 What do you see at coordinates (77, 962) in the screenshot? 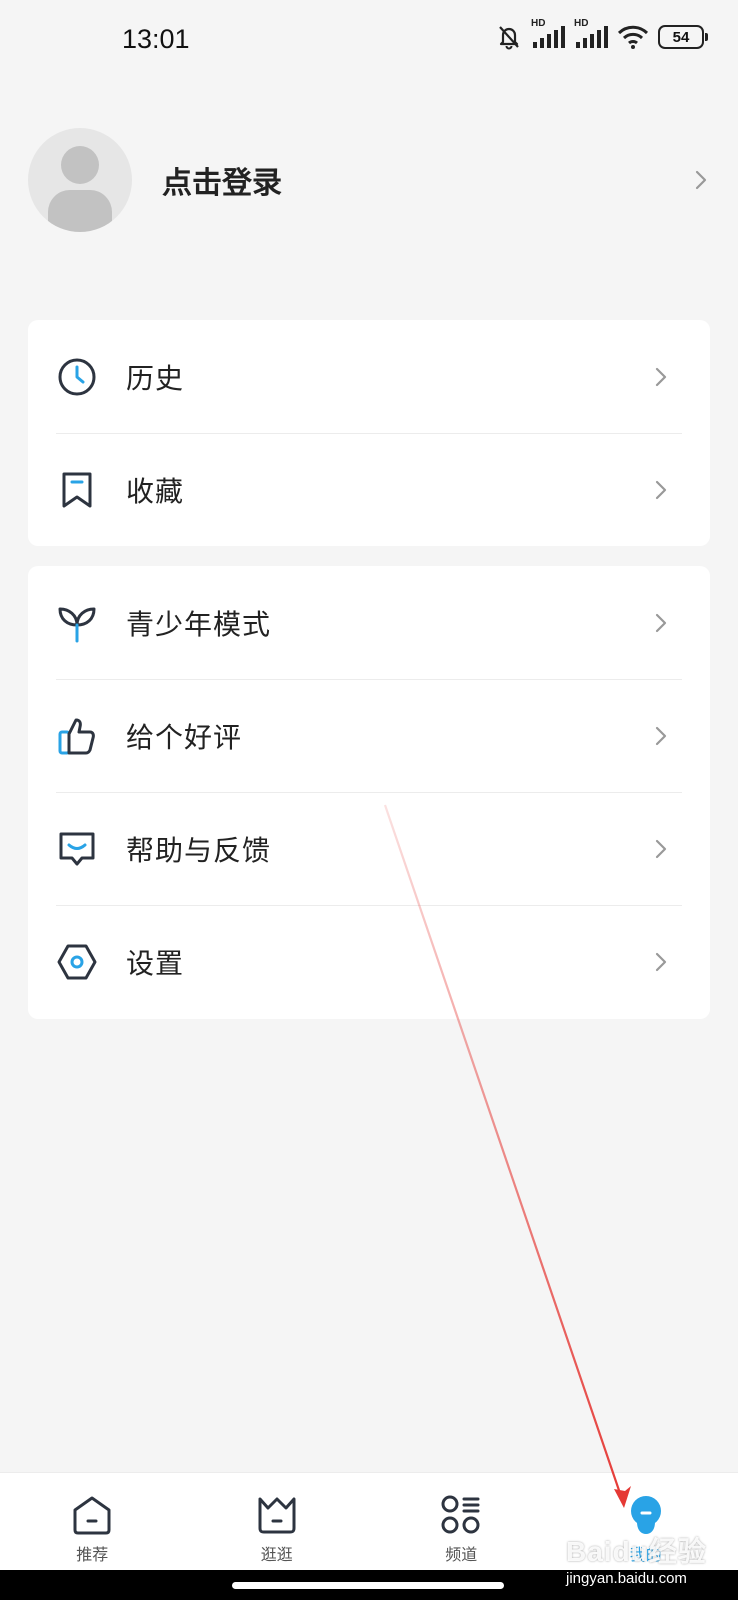
I see `hexagon-gear-icon` at bounding box center [77, 962].